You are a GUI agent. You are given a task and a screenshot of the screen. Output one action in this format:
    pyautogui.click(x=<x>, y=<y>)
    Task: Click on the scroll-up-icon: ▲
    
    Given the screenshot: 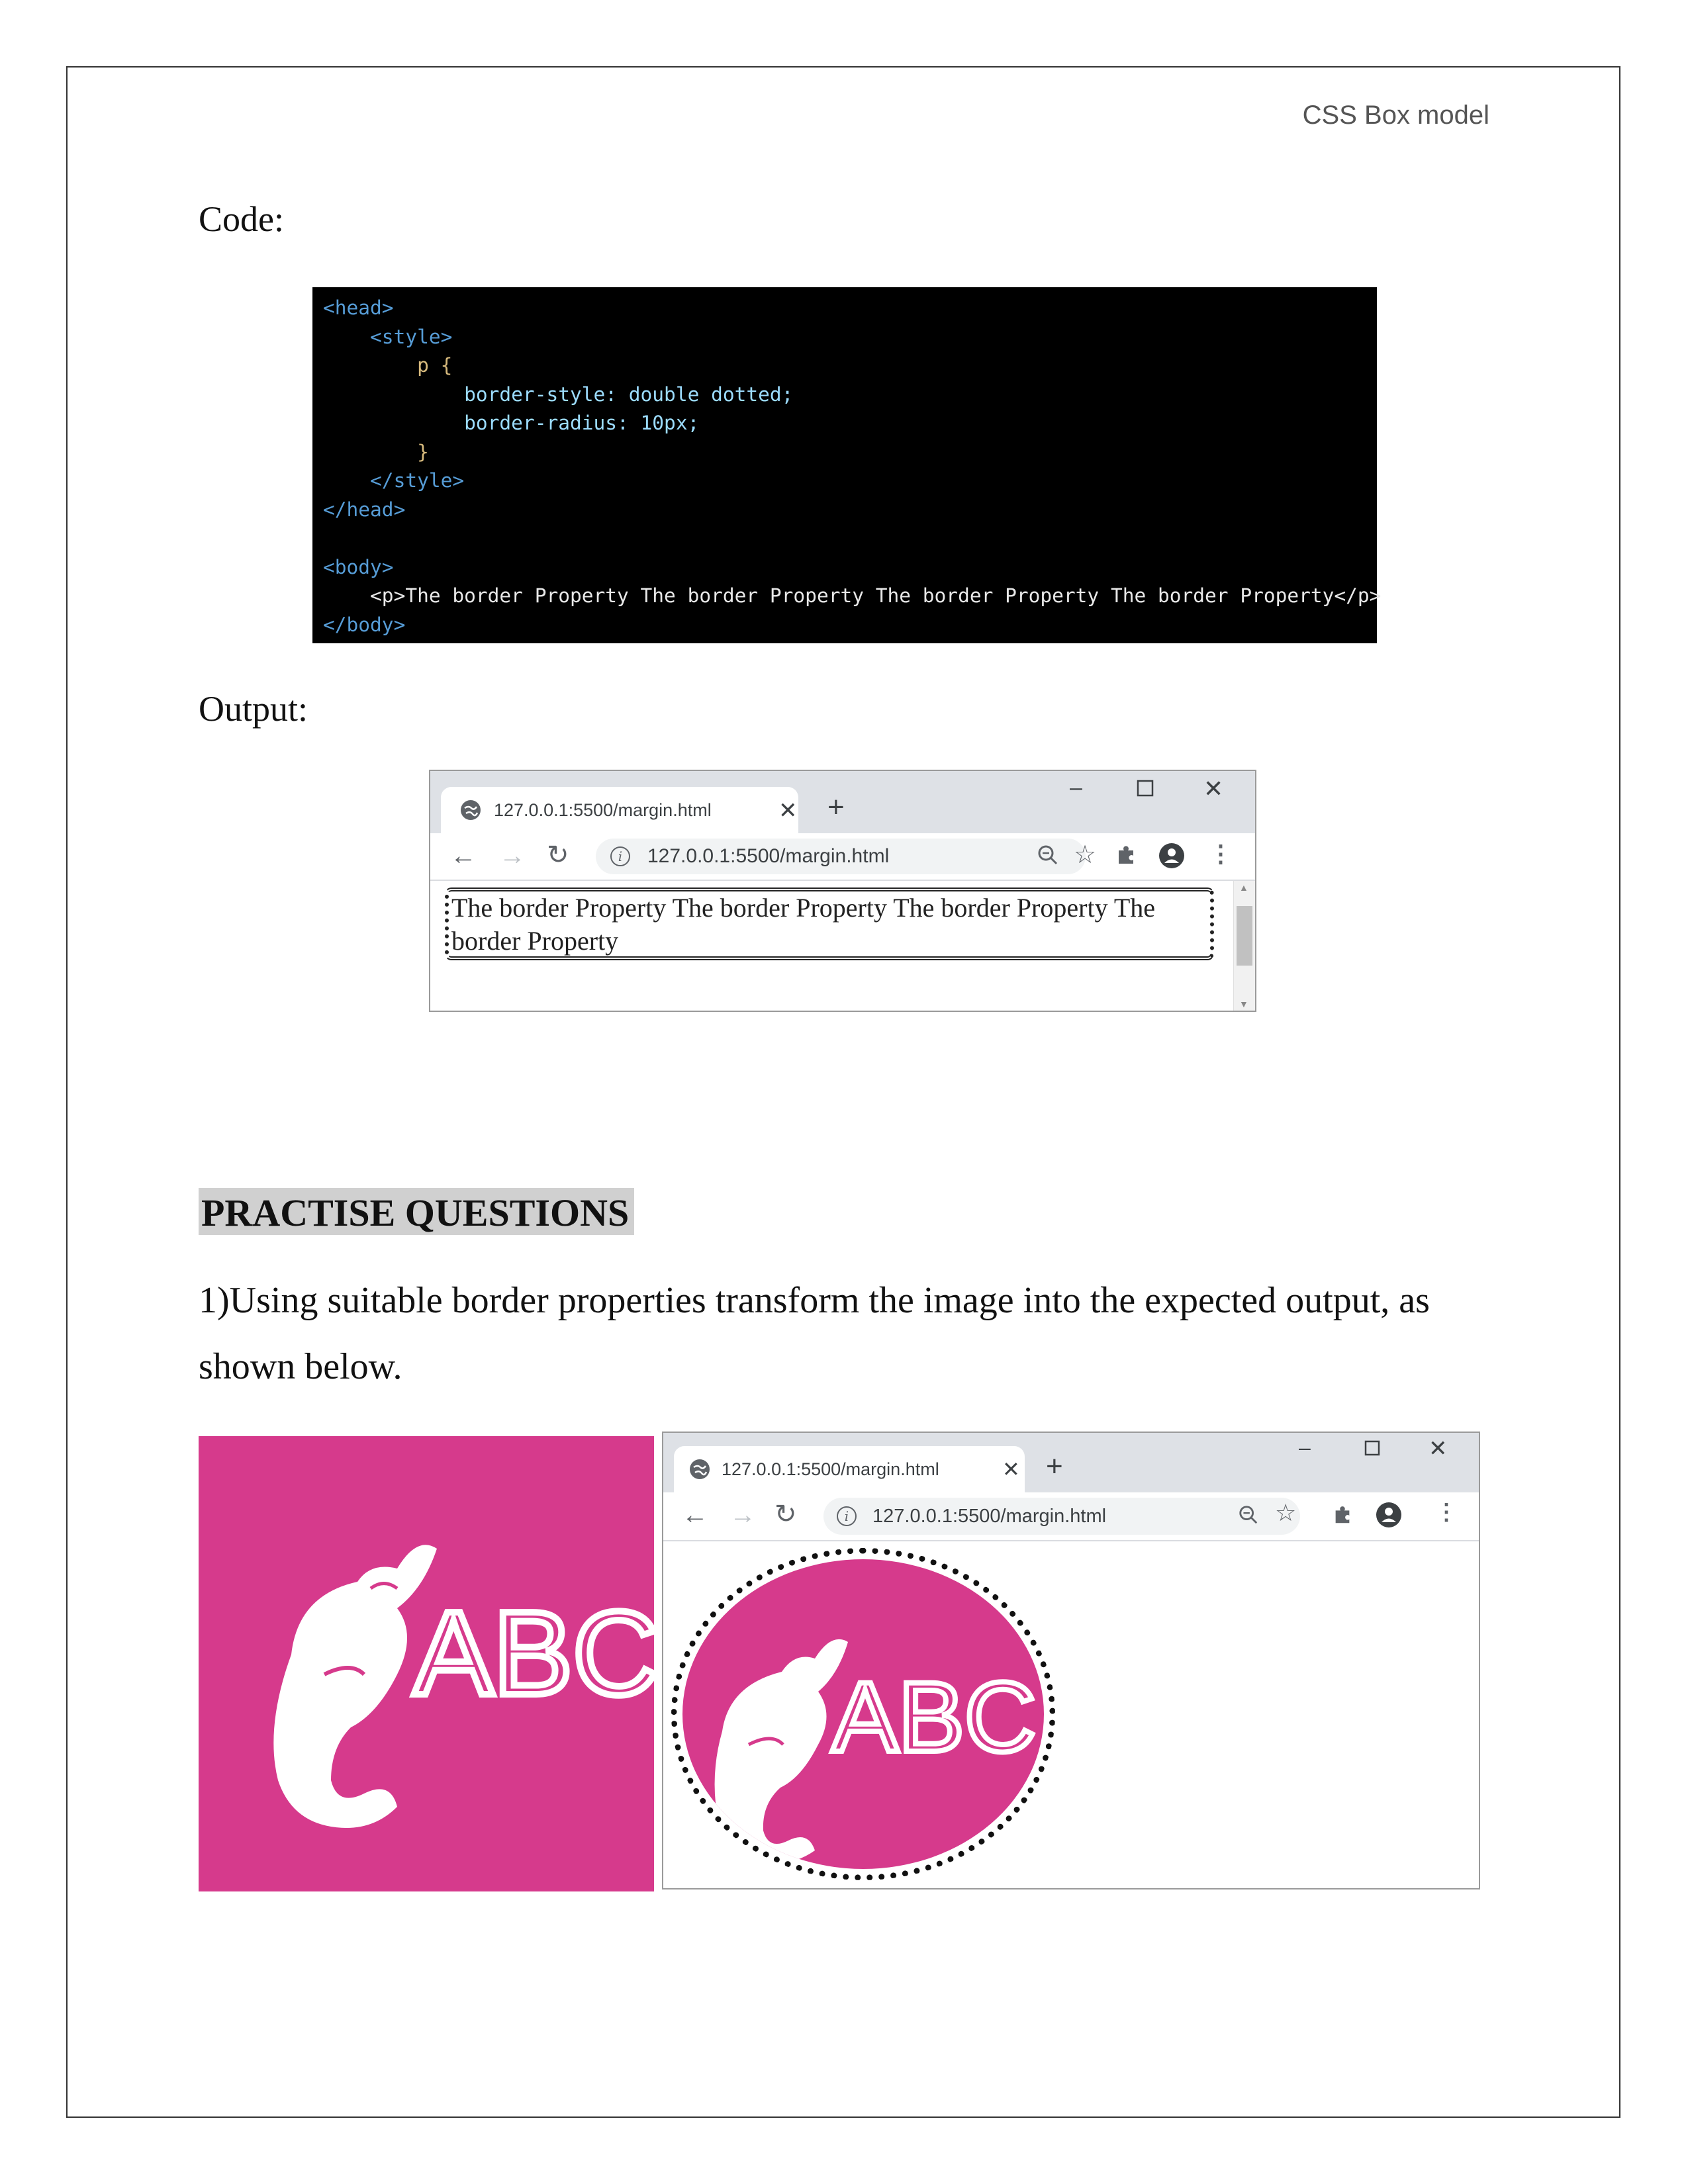 What is the action you would take?
    pyautogui.click(x=1243, y=887)
    